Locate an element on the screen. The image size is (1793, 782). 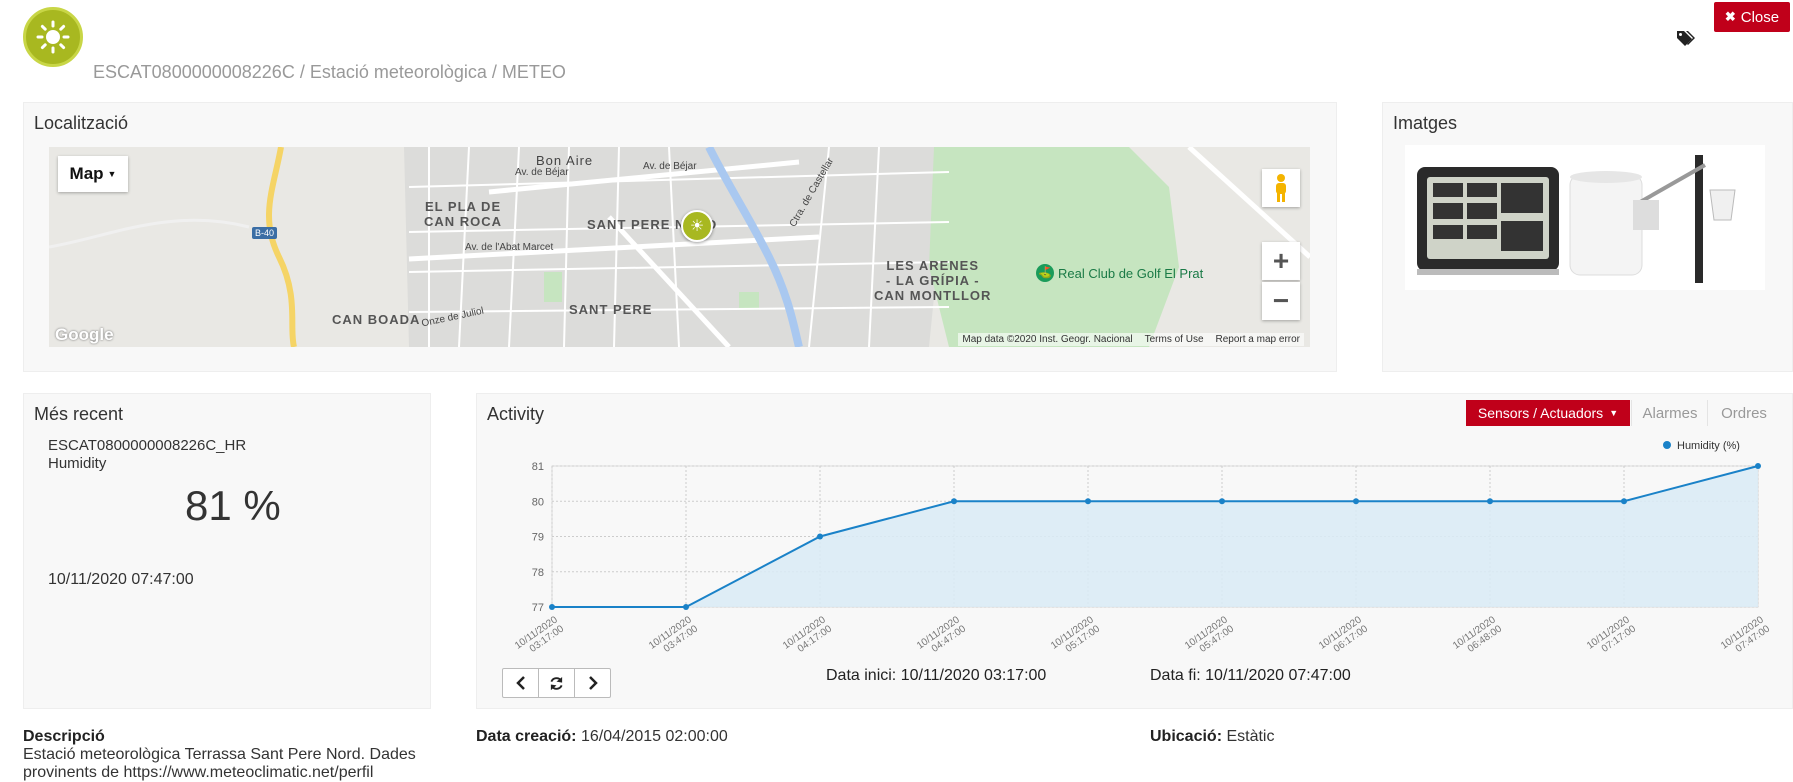
x-tick-label: 10/11/202003:17:00 is located at coordinates (539, 634).